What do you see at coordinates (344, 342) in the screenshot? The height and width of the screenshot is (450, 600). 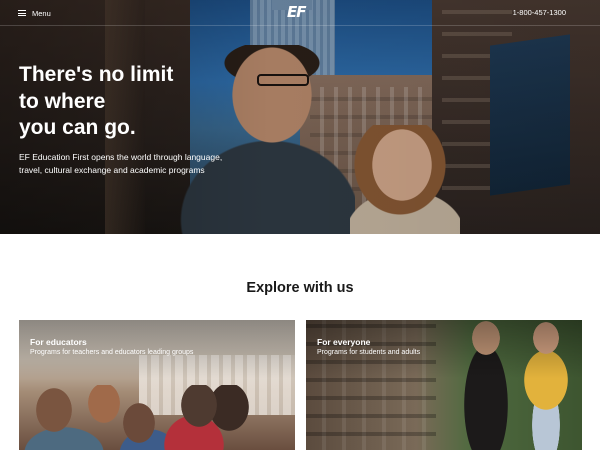 I see `card-title: For everyone` at bounding box center [344, 342].